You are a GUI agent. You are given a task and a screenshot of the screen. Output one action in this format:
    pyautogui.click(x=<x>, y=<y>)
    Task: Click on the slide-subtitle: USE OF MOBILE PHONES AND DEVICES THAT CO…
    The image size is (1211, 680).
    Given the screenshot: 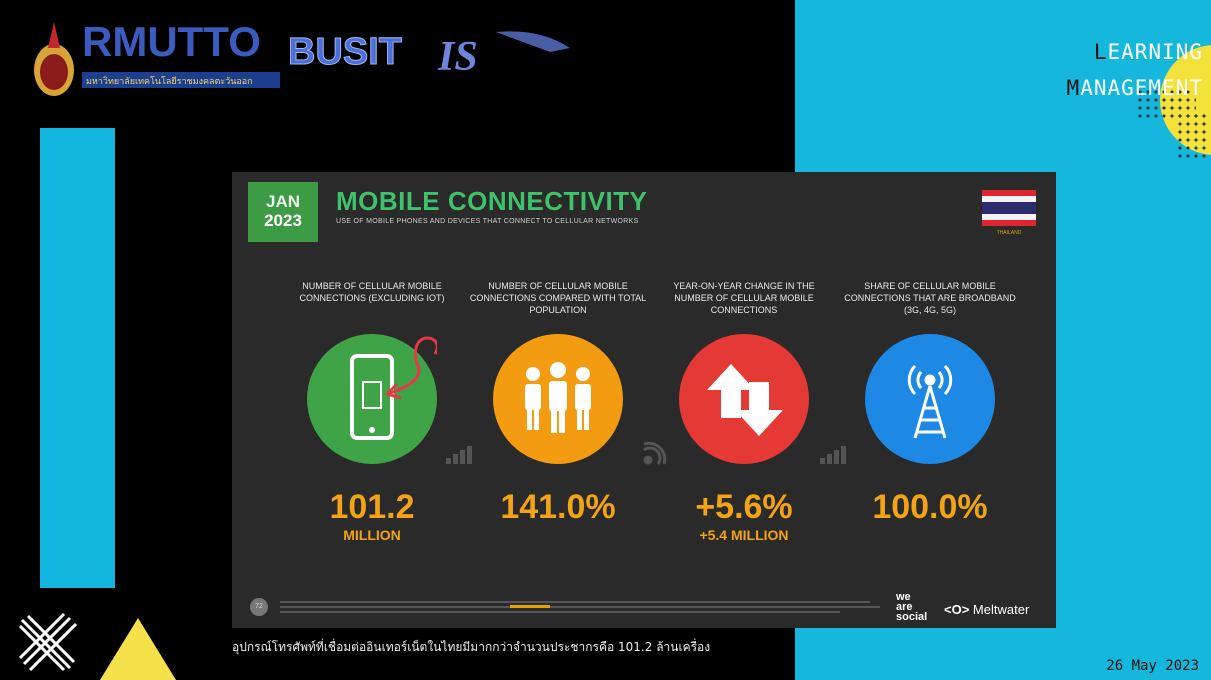 What is the action you would take?
    pyautogui.click(x=487, y=221)
    